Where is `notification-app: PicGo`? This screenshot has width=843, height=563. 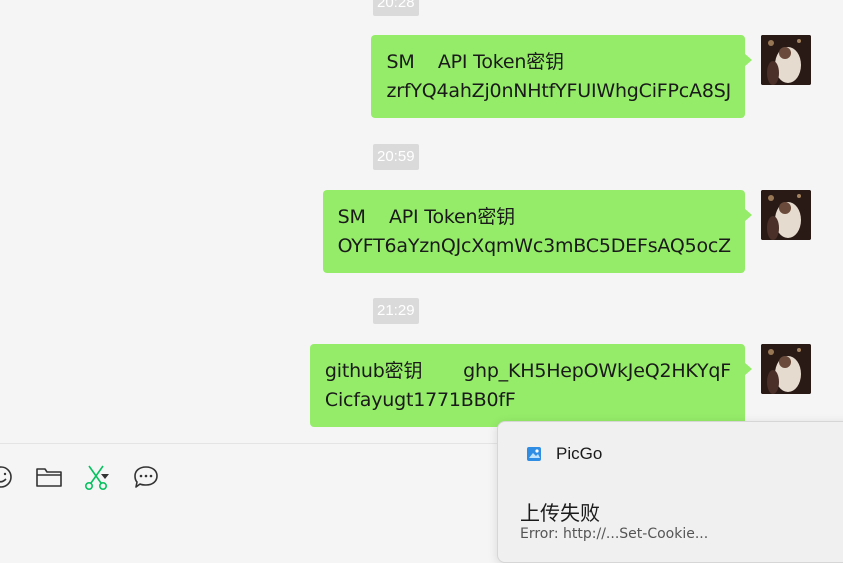
notification-app: PicGo is located at coordinates (564, 454).